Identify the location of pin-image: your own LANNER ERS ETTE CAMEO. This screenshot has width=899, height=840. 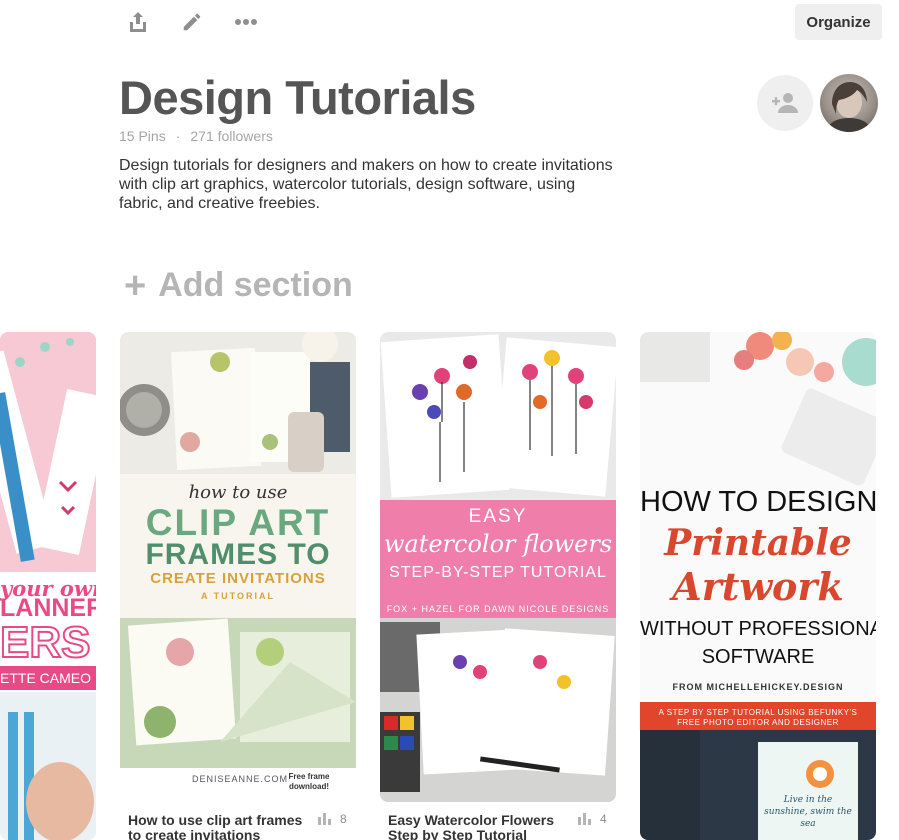
(48, 586).